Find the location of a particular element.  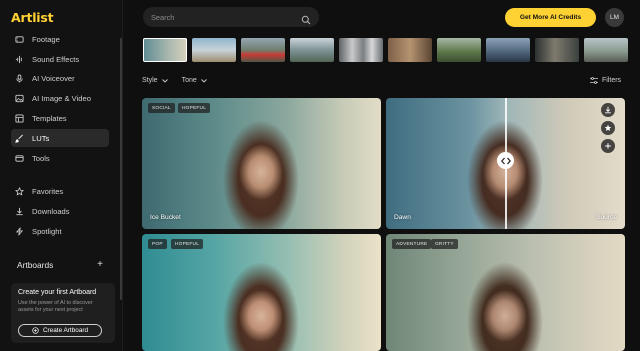

sidebar-item-spotlight: Spotlight is located at coordinates (60, 231).